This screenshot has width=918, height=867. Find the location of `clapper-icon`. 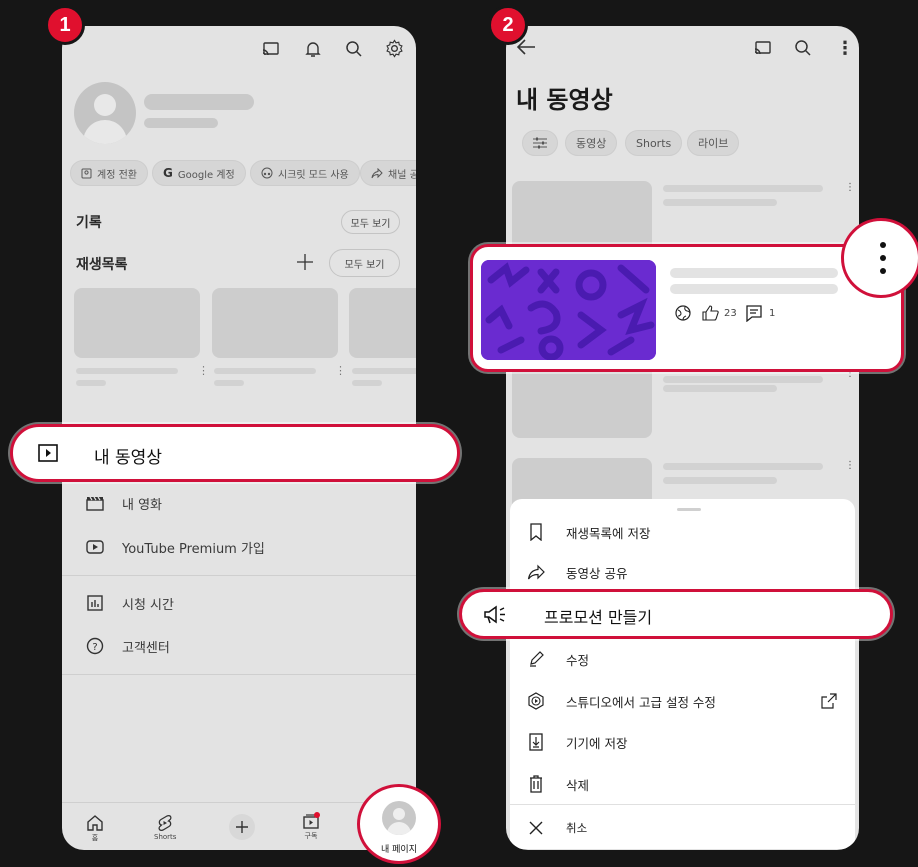

clapper-icon is located at coordinates (95, 503).